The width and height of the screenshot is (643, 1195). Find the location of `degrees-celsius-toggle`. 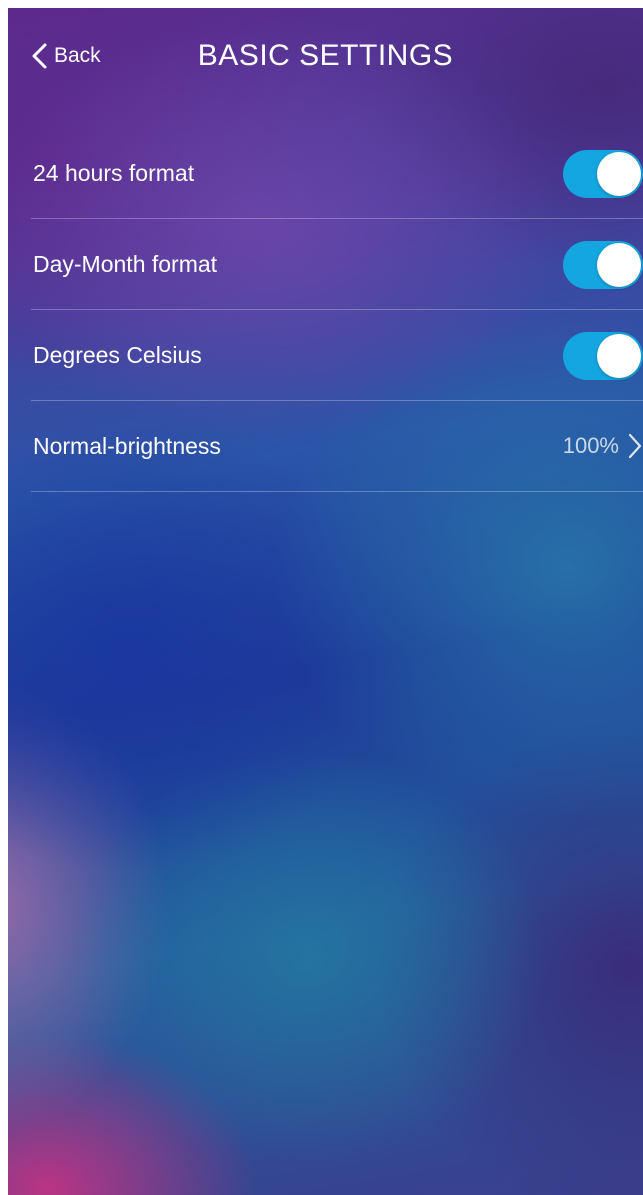

degrees-celsius-toggle is located at coordinates (603, 356).